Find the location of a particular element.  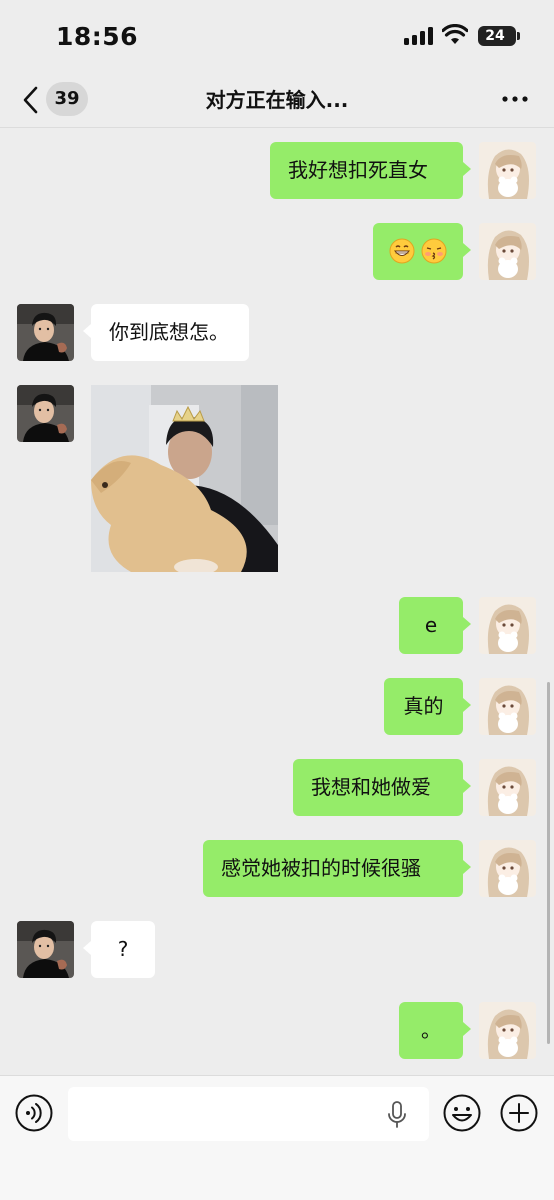

message-bubble: 你到底想怎。 is located at coordinates (170, 332).